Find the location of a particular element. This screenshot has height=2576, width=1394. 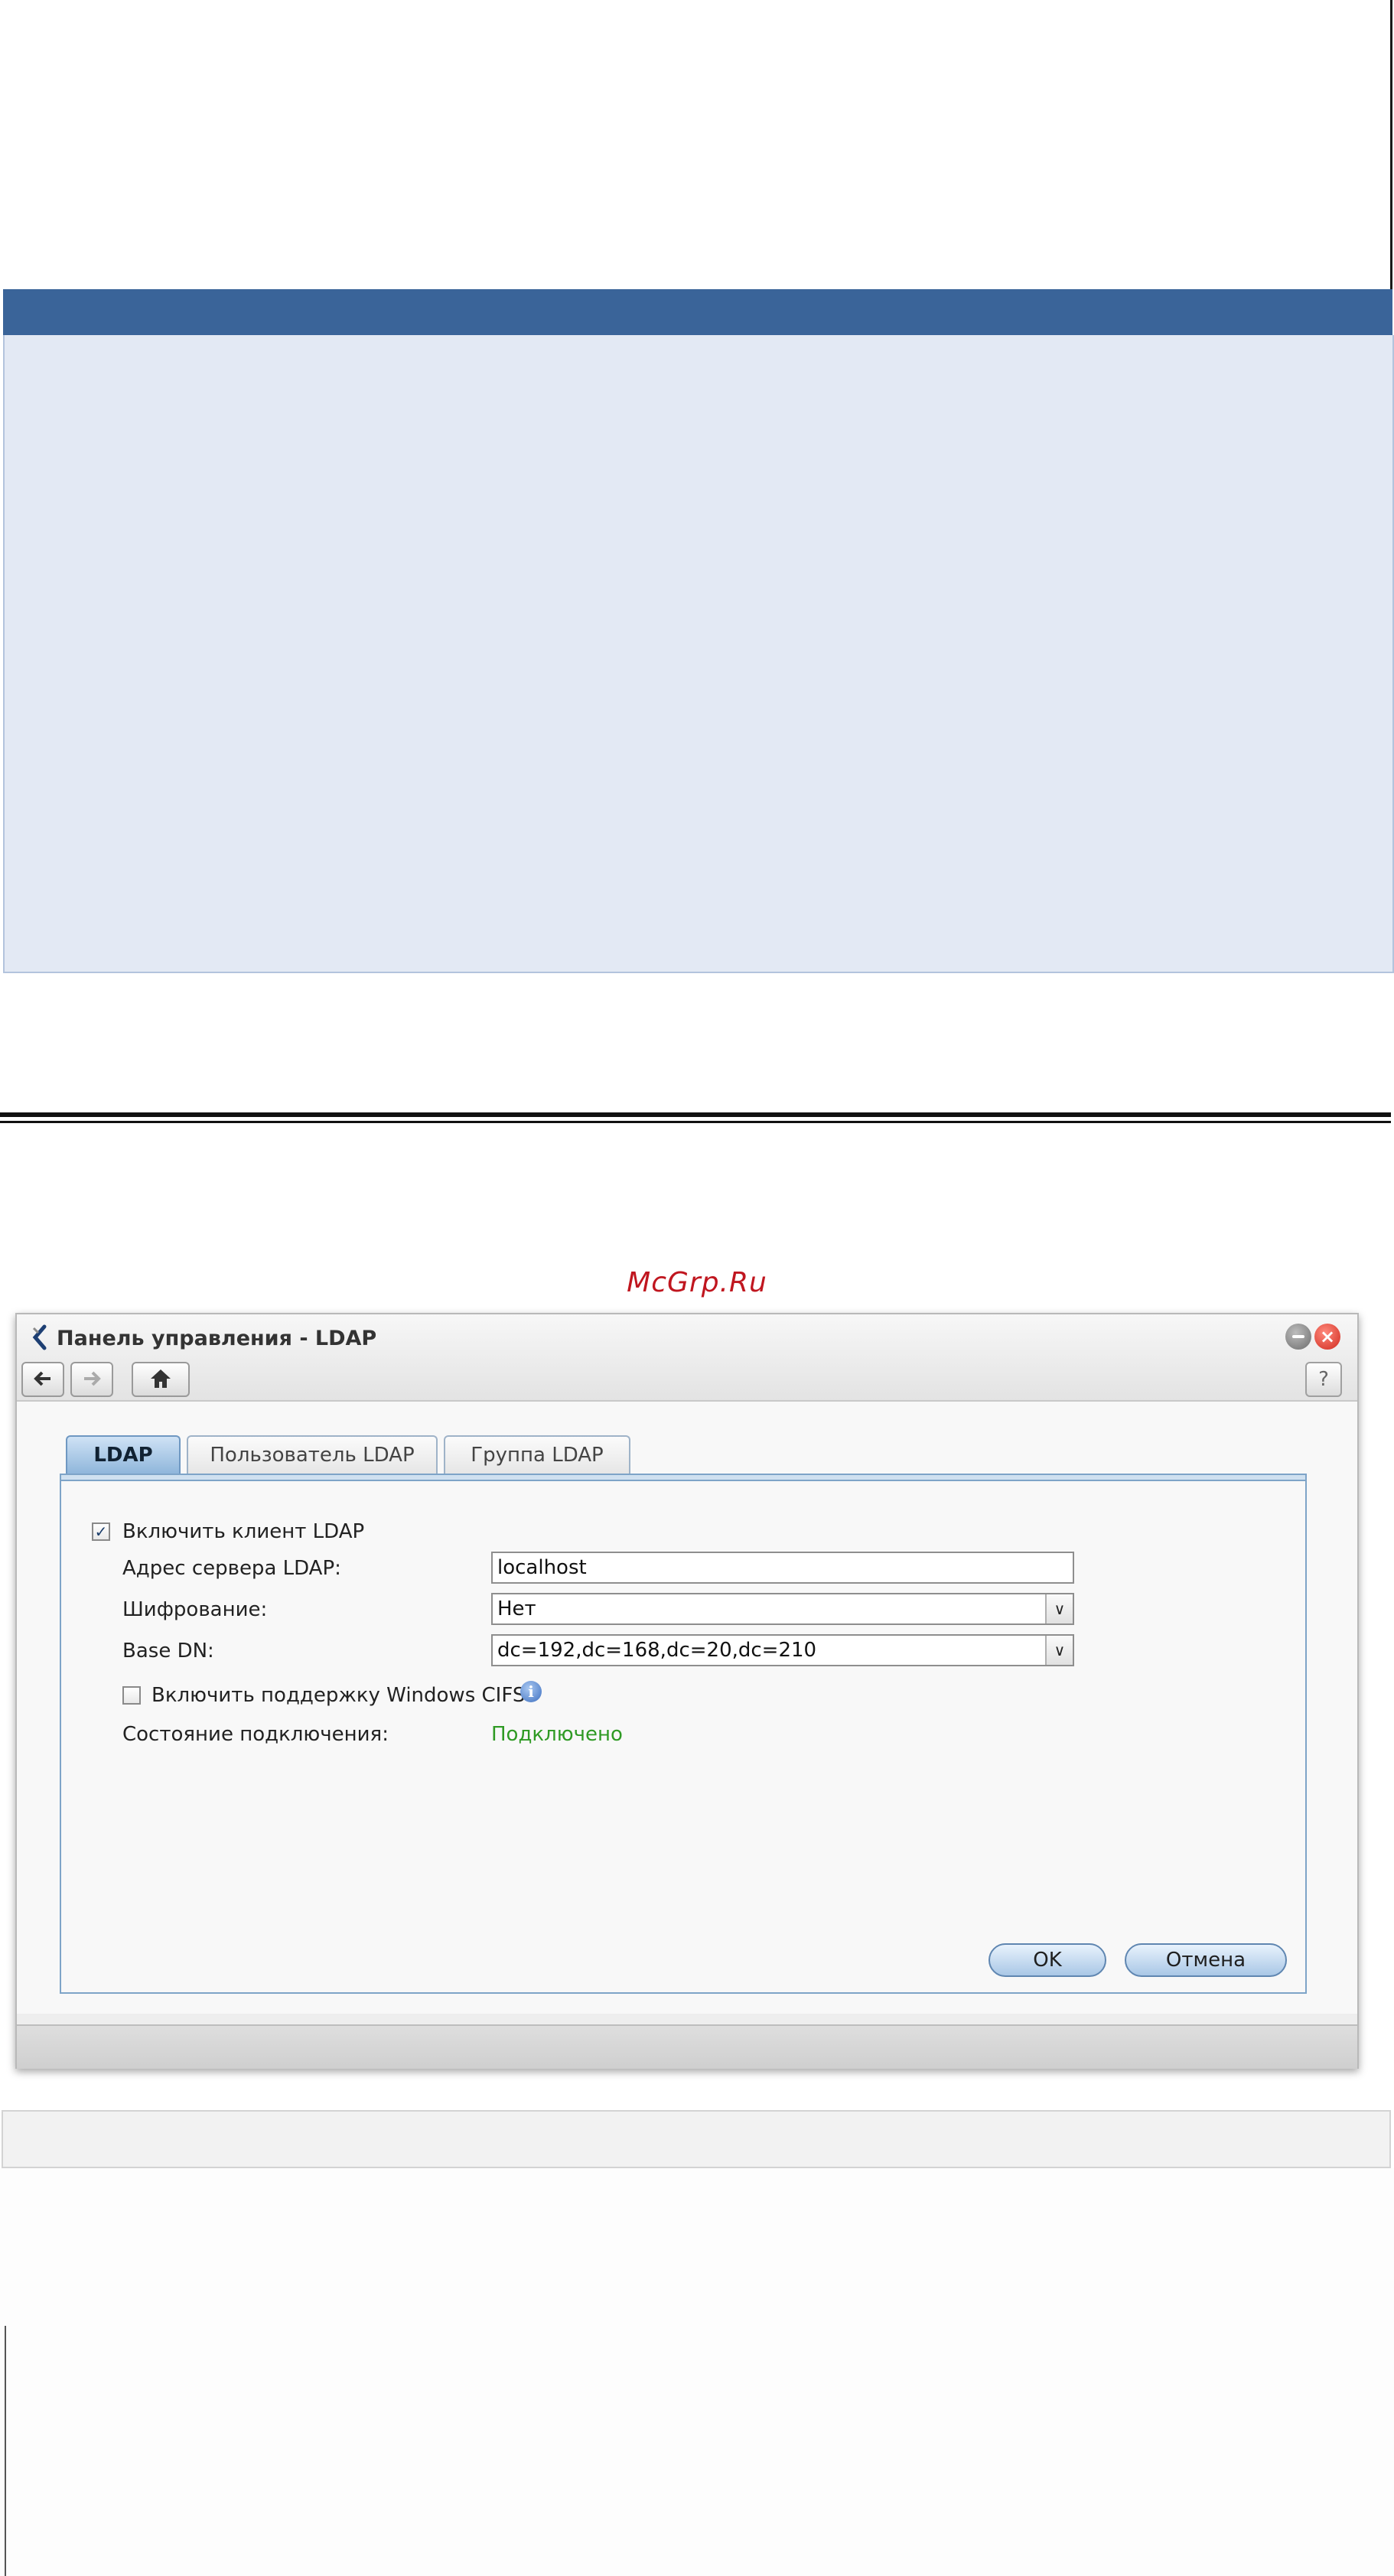

enable-cifs-checkbox is located at coordinates (131, 1695).